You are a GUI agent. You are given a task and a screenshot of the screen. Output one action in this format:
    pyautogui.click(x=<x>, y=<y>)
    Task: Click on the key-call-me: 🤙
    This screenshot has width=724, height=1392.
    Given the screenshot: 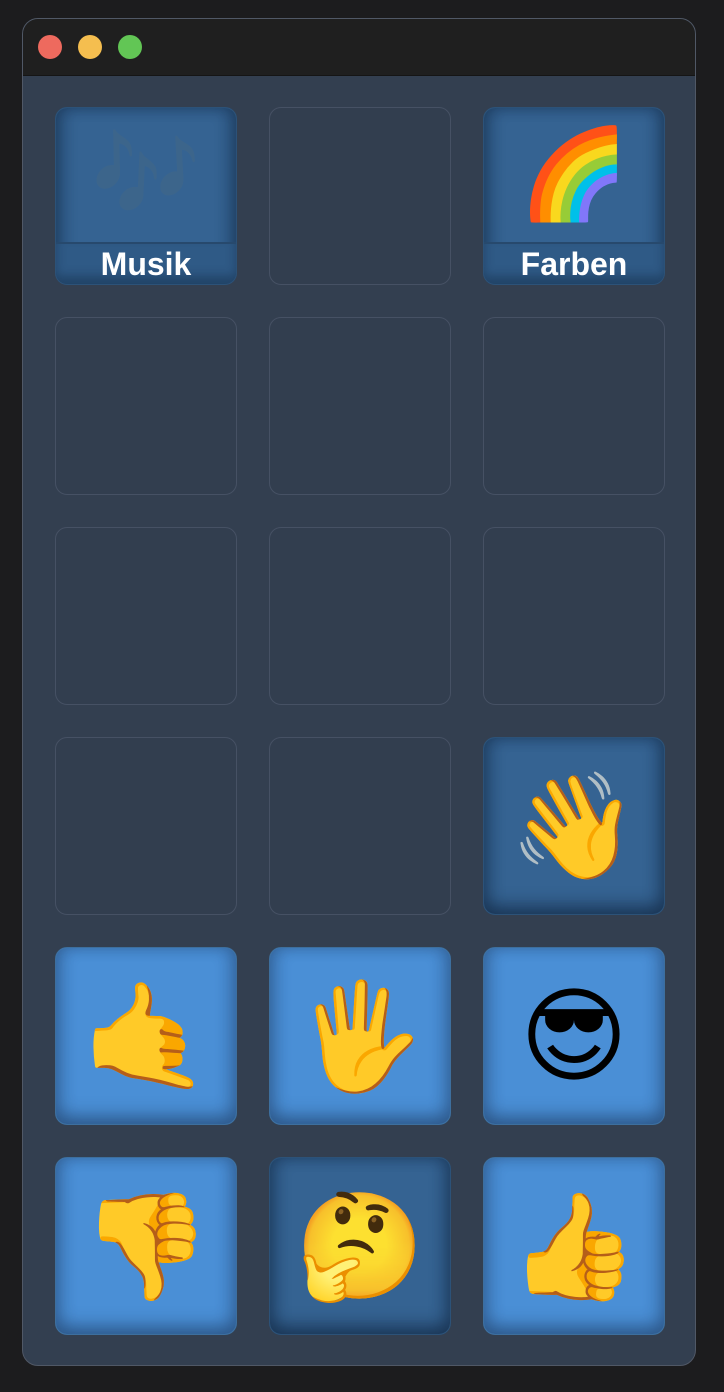 What is the action you would take?
    pyautogui.click(x=146, y=1036)
    